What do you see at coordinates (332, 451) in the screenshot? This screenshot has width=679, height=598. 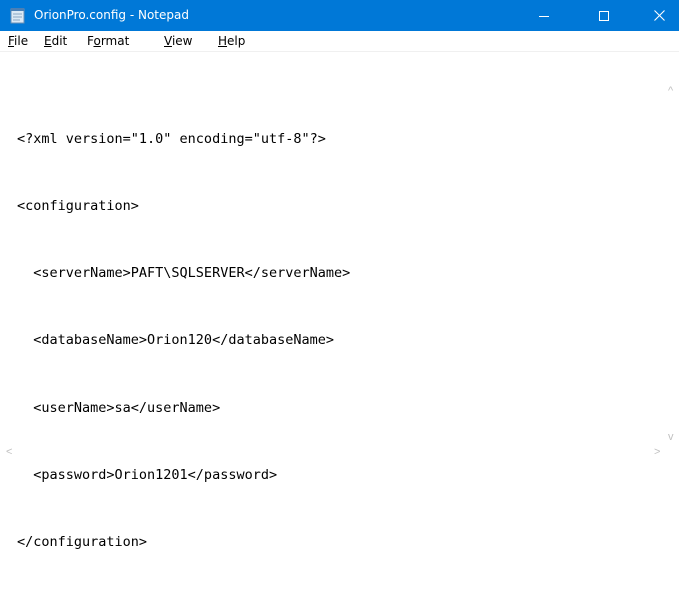 I see `horizontal-scrollbar` at bounding box center [332, 451].